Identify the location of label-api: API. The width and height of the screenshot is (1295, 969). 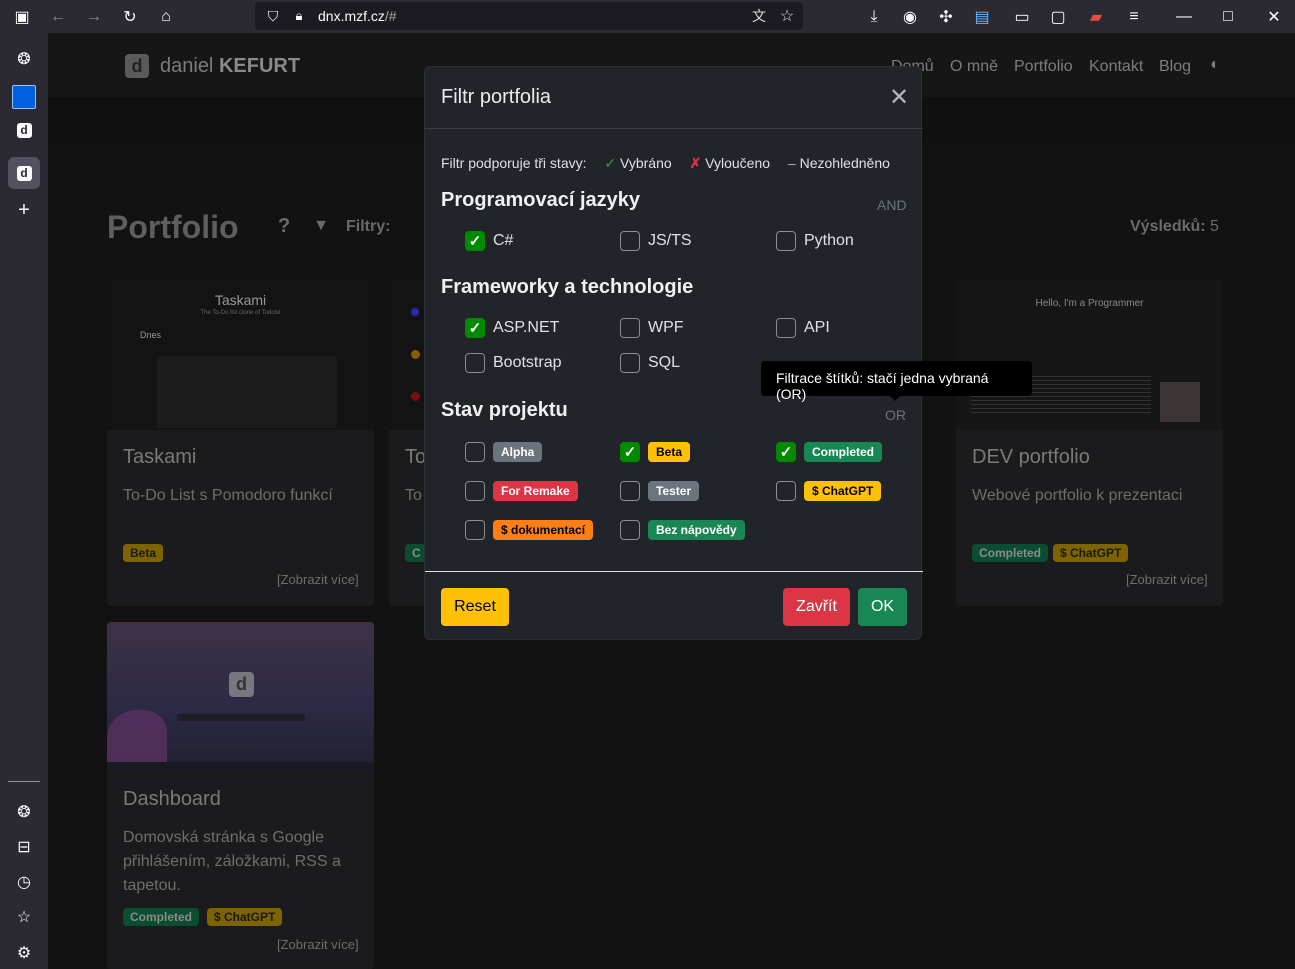
(817, 328).